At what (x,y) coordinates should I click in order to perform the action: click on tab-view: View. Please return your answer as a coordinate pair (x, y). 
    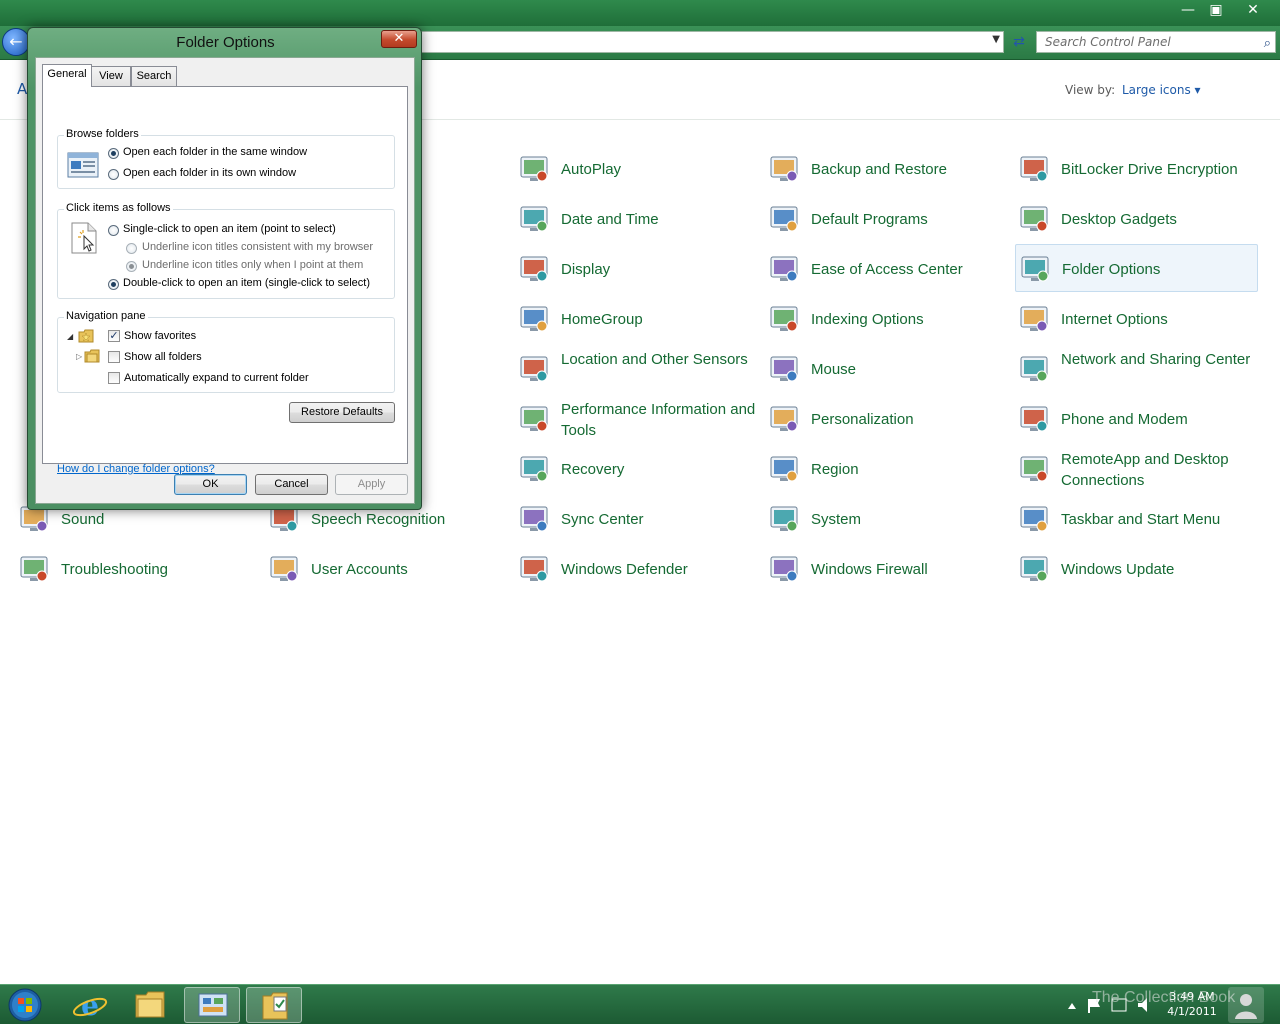
    Looking at the image, I should click on (111, 76).